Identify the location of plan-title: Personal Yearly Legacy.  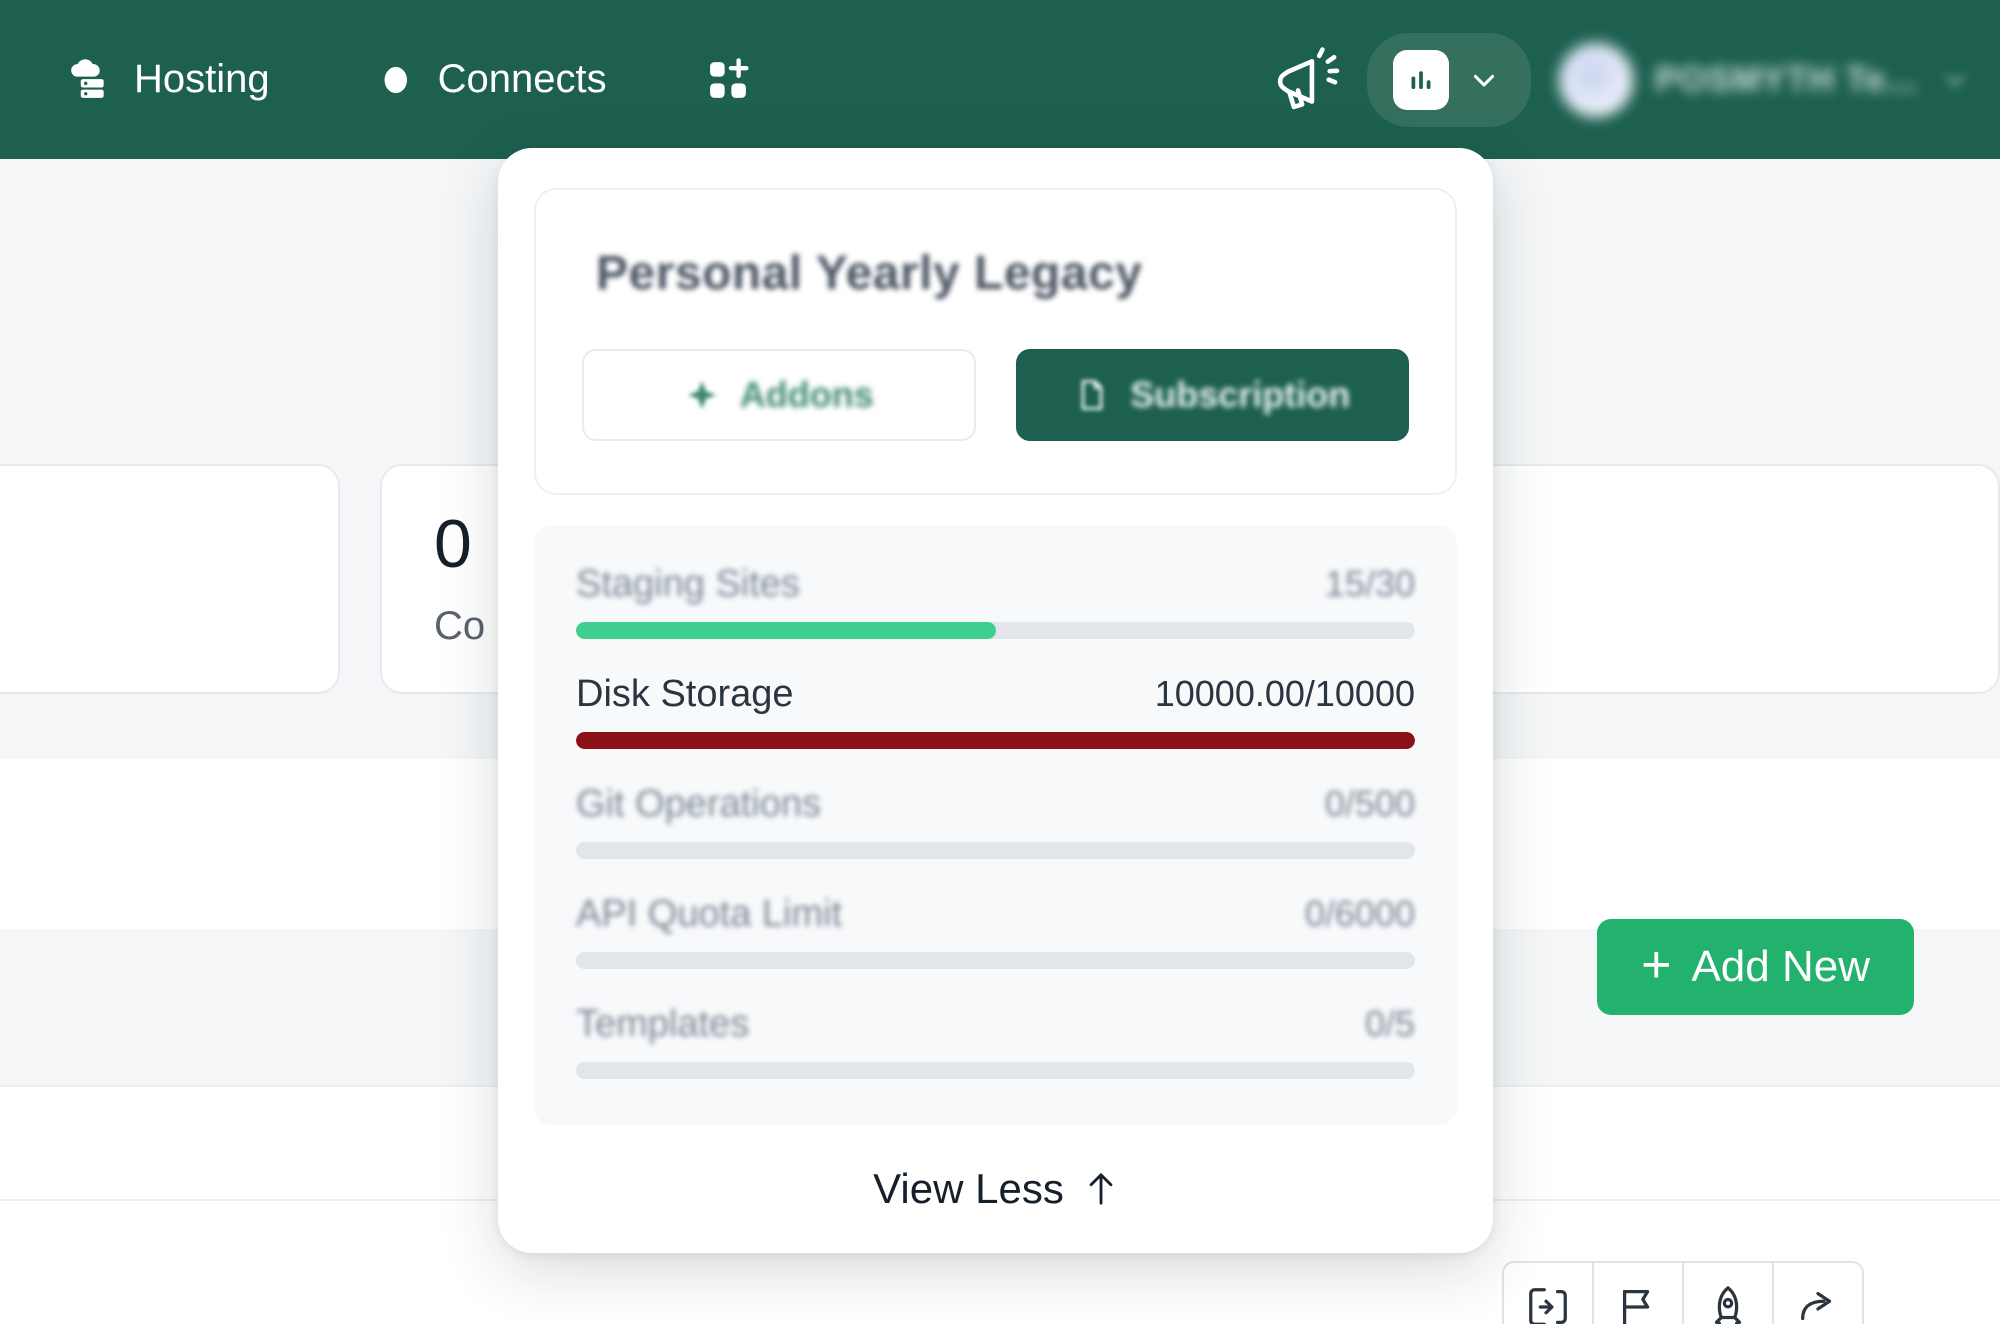
(869, 273).